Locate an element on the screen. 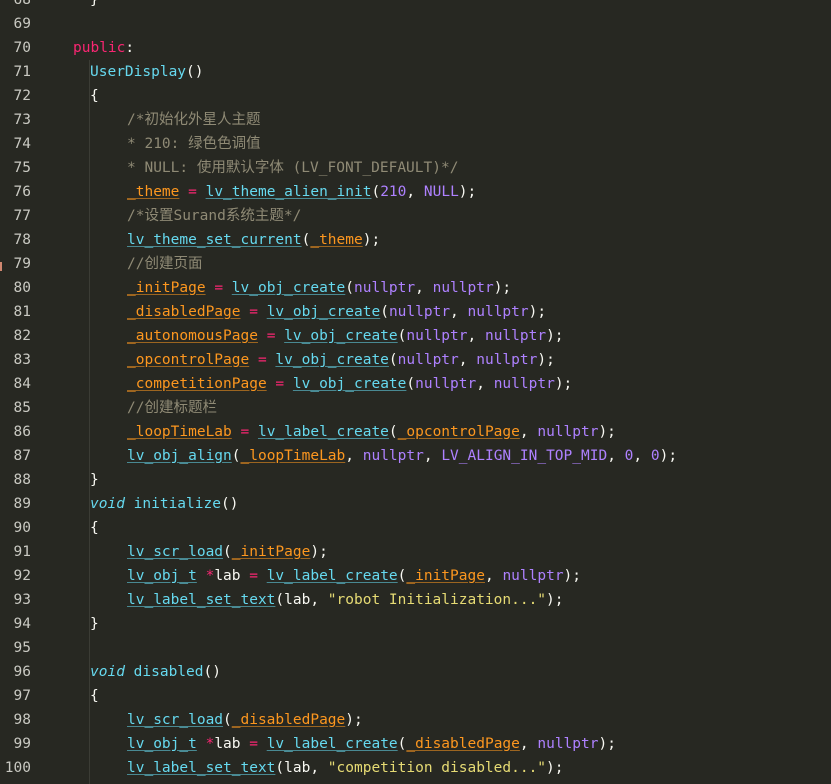 Image resolution: width=831 pixels, height=784 pixels. code-token: NULL is located at coordinates (441, 192).